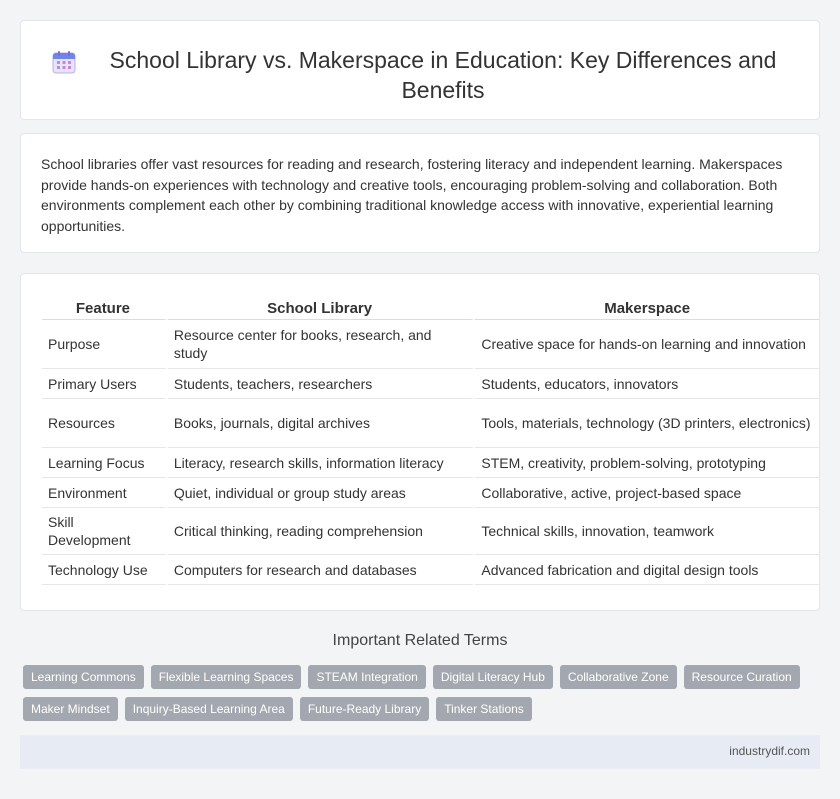 This screenshot has width=840, height=799. Describe the element at coordinates (105, 463) in the screenshot. I see `feature-cell: Learning Focus` at that location.